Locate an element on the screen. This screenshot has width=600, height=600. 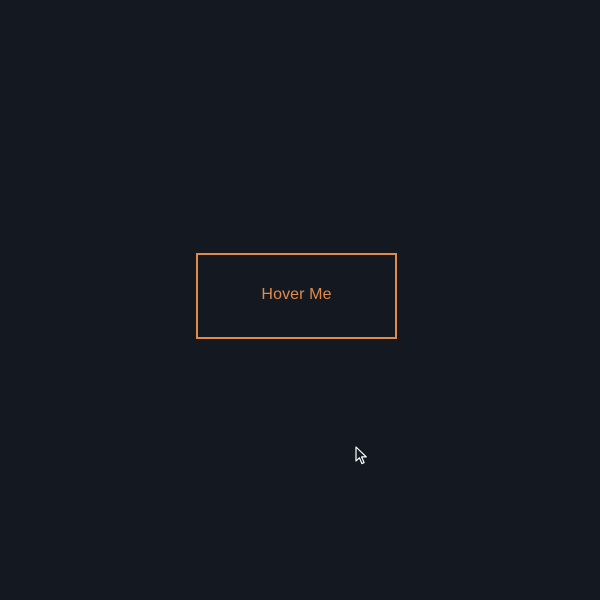
hover-me-button-label: Hover Me is located at coordinates (296, 294).